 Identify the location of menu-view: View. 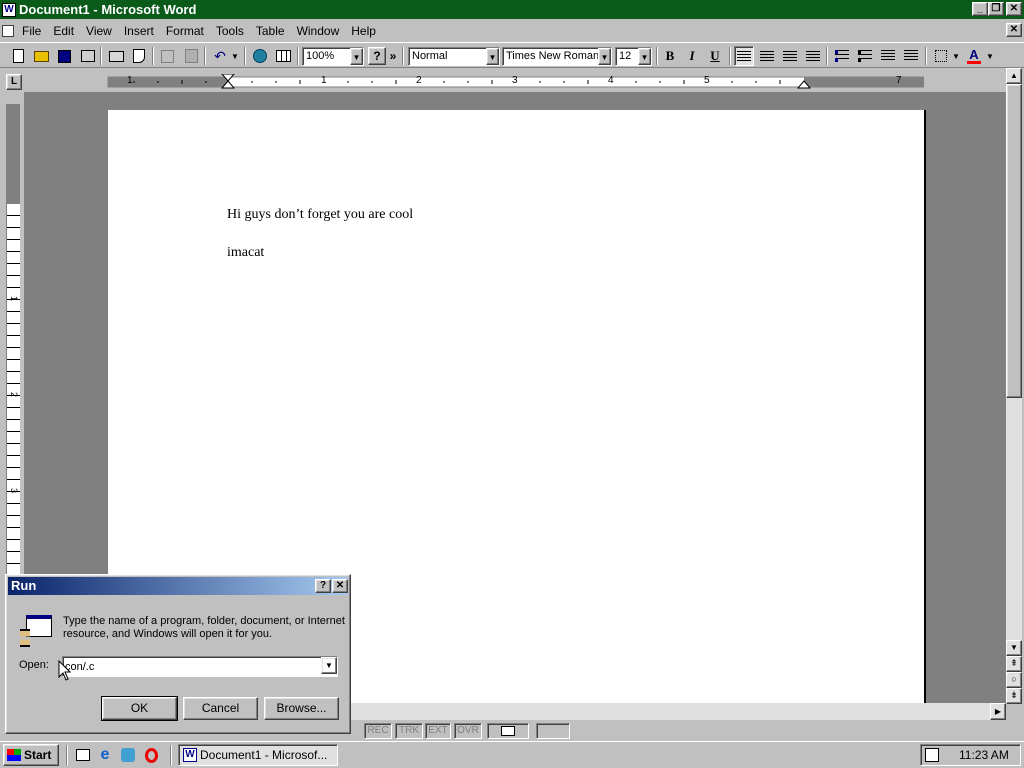
(99, 31).